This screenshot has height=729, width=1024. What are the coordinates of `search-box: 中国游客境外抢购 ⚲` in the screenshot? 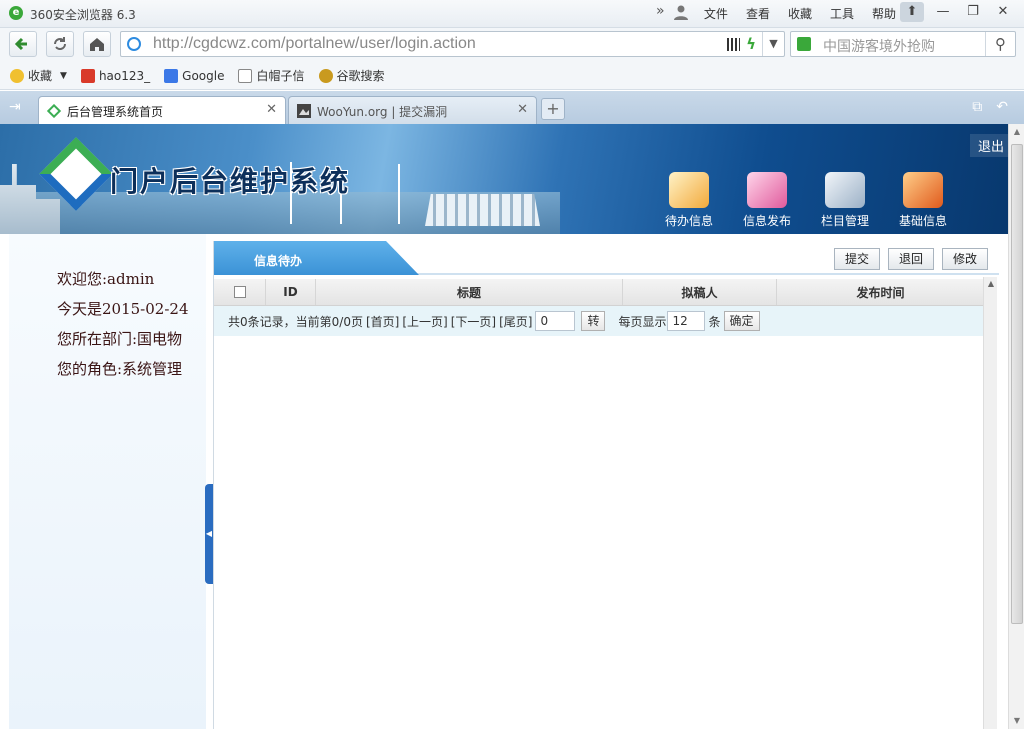 It's located at (903, 44).